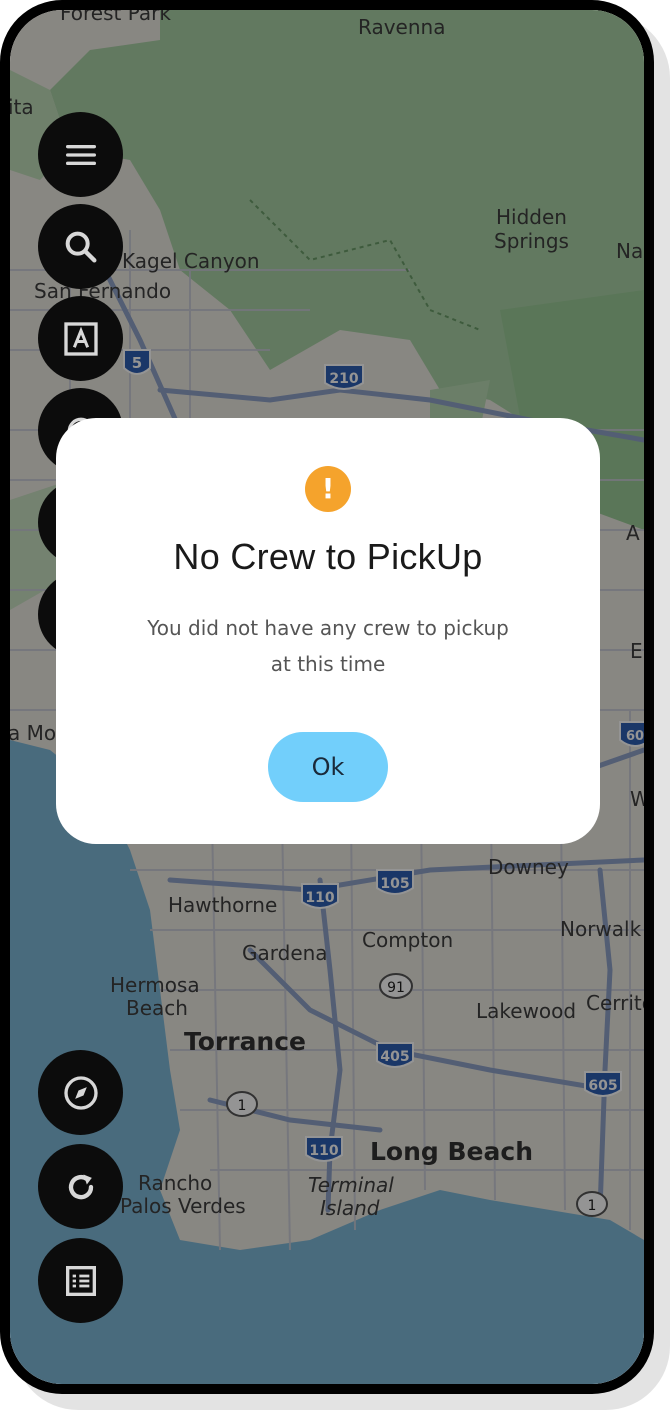 Image resolution: width=670 pixels, height=1410 pixels. Describe the element at coordinates (328, 556) in the screenshot. I see `dialog-title: No Crew to PickUp` at that location.